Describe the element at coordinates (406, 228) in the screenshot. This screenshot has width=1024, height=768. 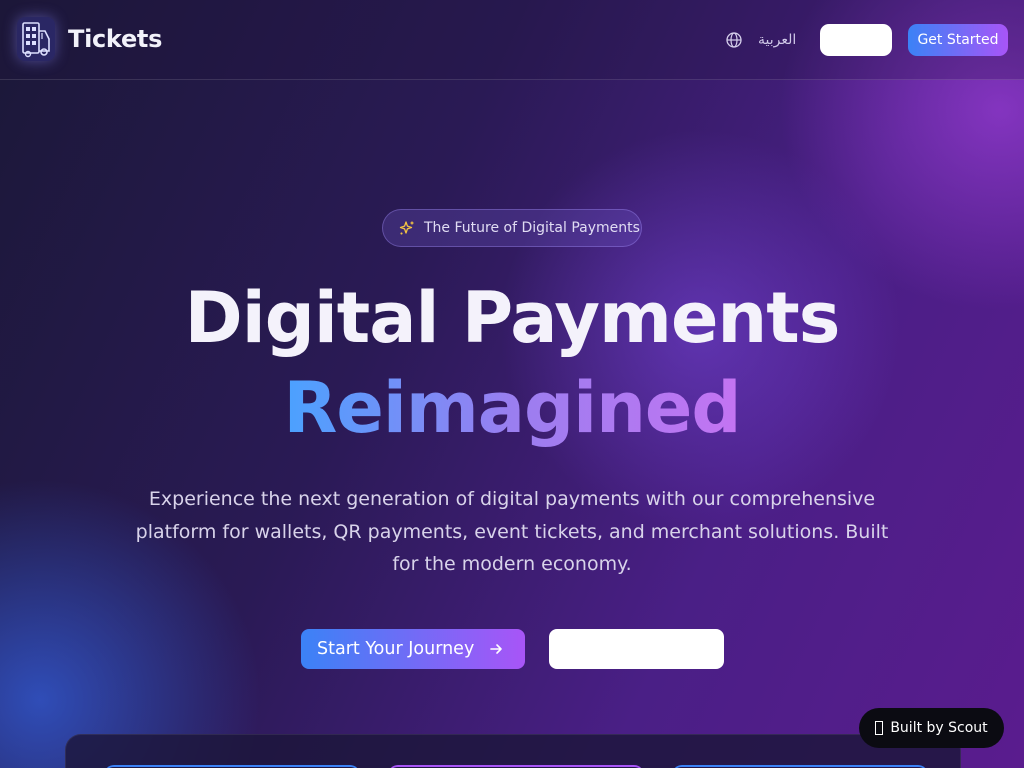
I see `sparkles-icon` at that location.